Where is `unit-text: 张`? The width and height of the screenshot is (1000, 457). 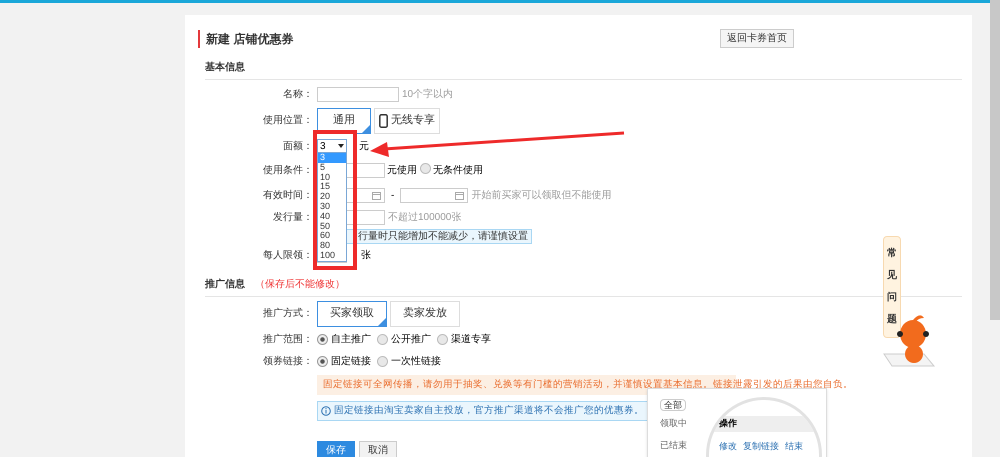
unit-text: 张 is located at coordinates (366, 255).